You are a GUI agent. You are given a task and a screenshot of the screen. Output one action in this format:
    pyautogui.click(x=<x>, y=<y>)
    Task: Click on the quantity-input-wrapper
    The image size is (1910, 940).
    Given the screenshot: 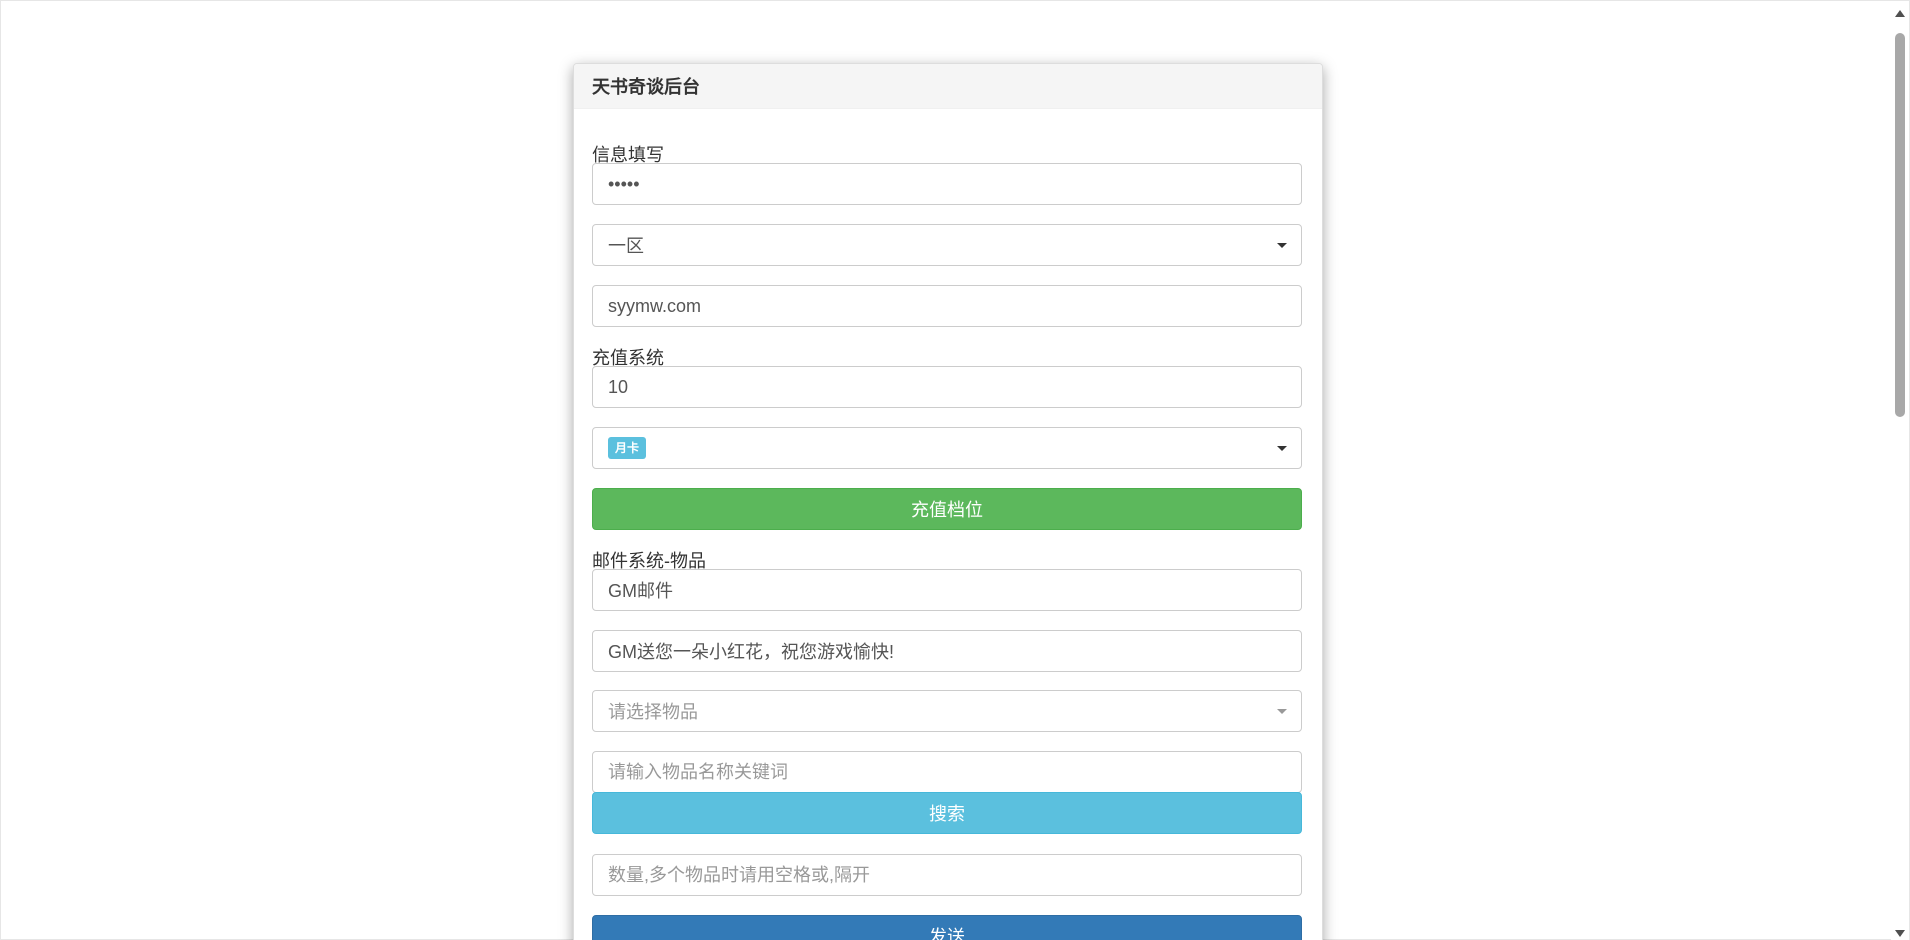 What is the action you would take?
    pyautogui.click(x=947, y=875)
    